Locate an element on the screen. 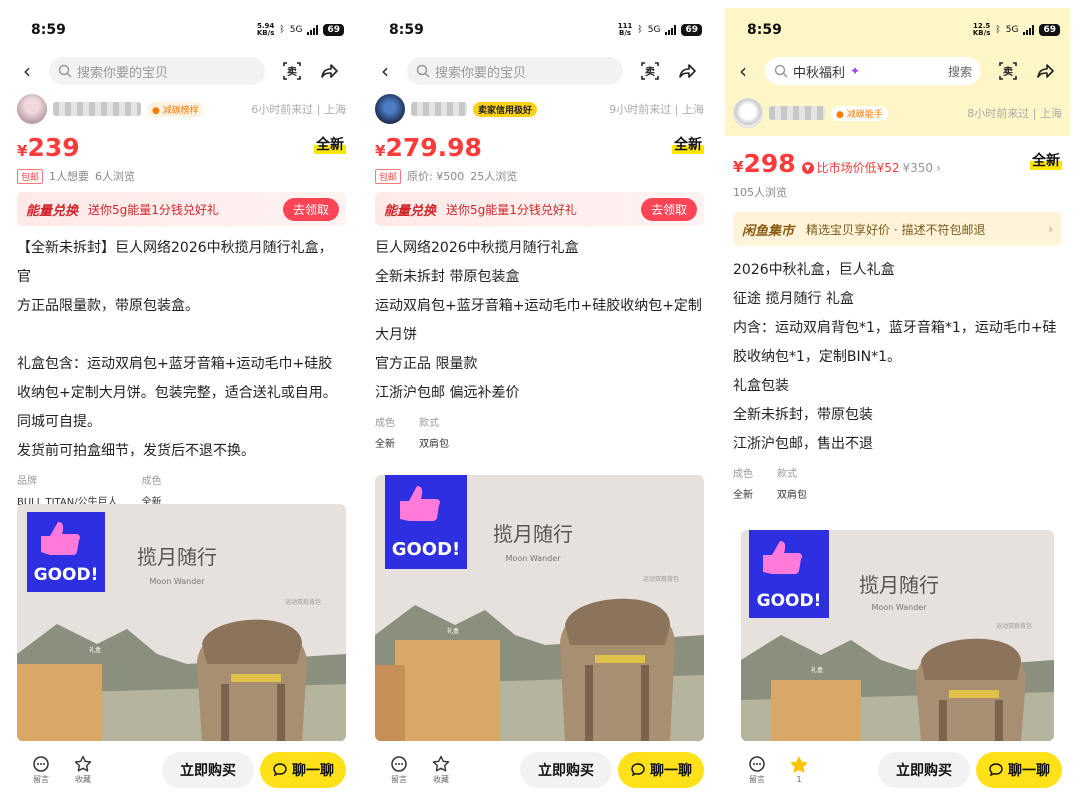  description-line: 征途 揽月随行 礼盒 is located at coordinates (793, 299).